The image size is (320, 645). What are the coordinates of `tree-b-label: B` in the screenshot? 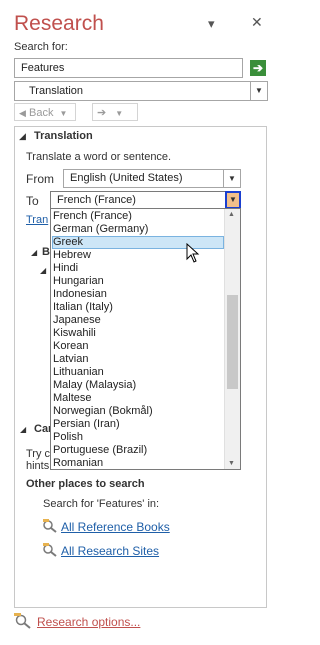 It's located at (46, 252).